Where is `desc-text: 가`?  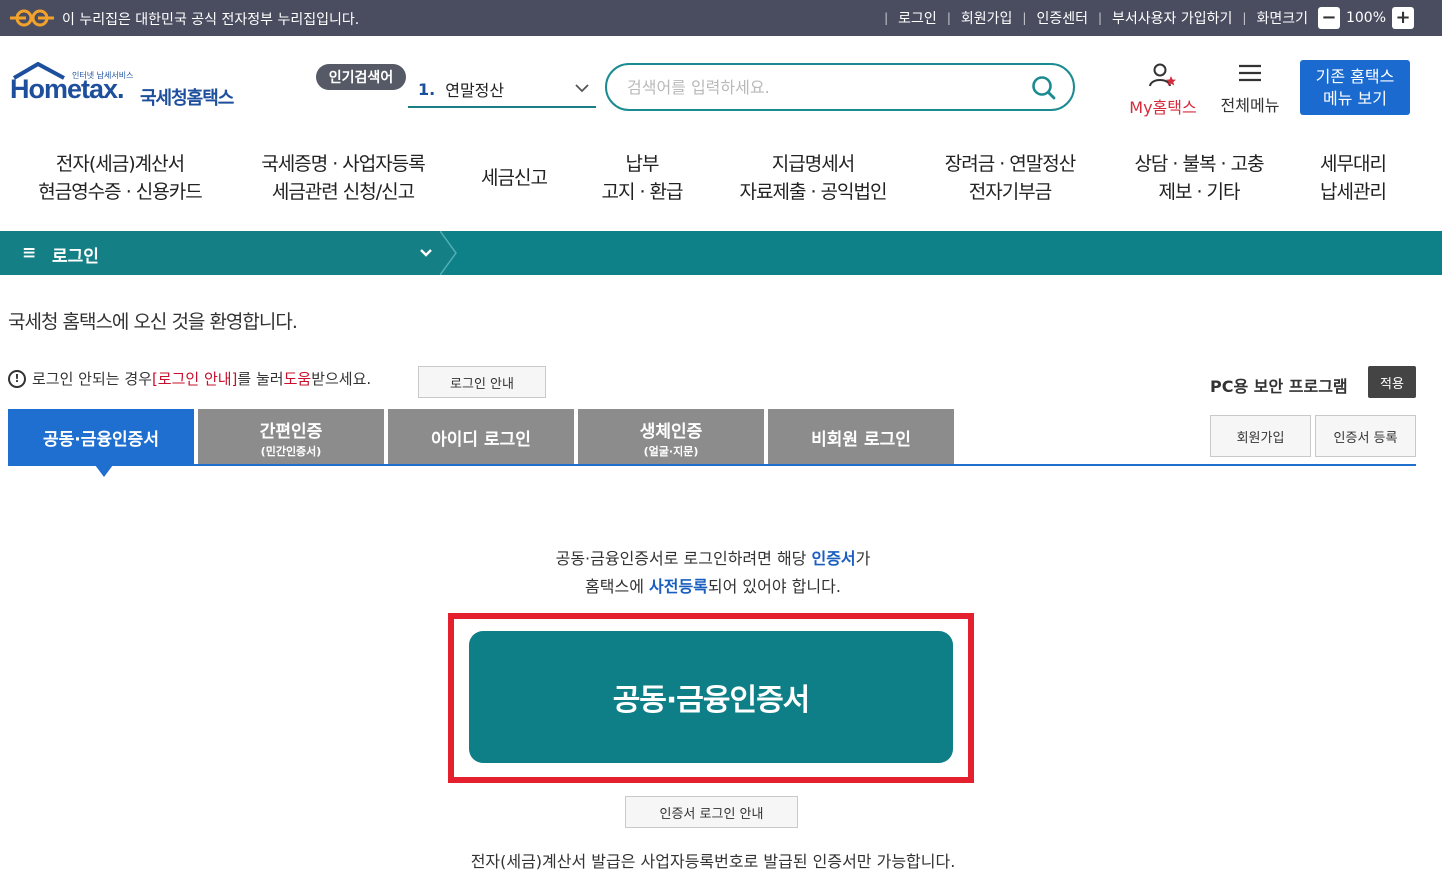
desc-text: 가 is located at coordinates (863, 558).